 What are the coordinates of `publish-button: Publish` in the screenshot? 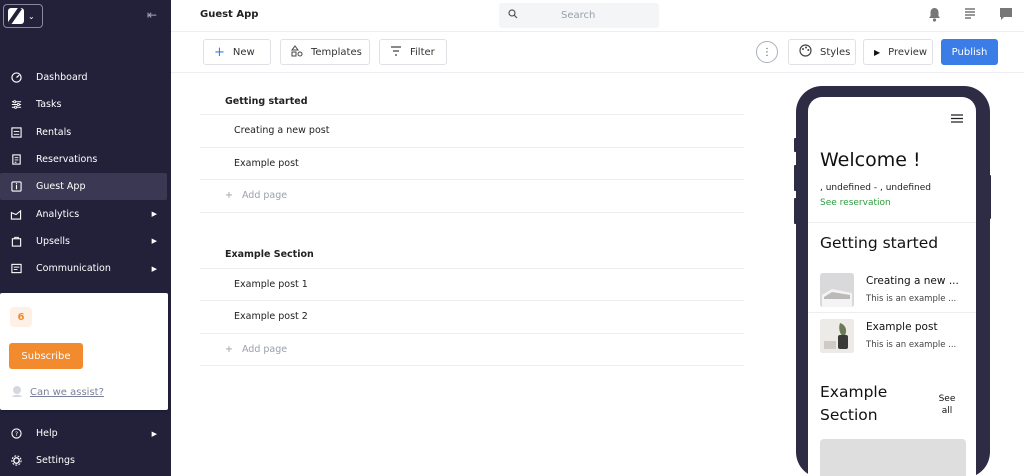 It's located at (969, 52).